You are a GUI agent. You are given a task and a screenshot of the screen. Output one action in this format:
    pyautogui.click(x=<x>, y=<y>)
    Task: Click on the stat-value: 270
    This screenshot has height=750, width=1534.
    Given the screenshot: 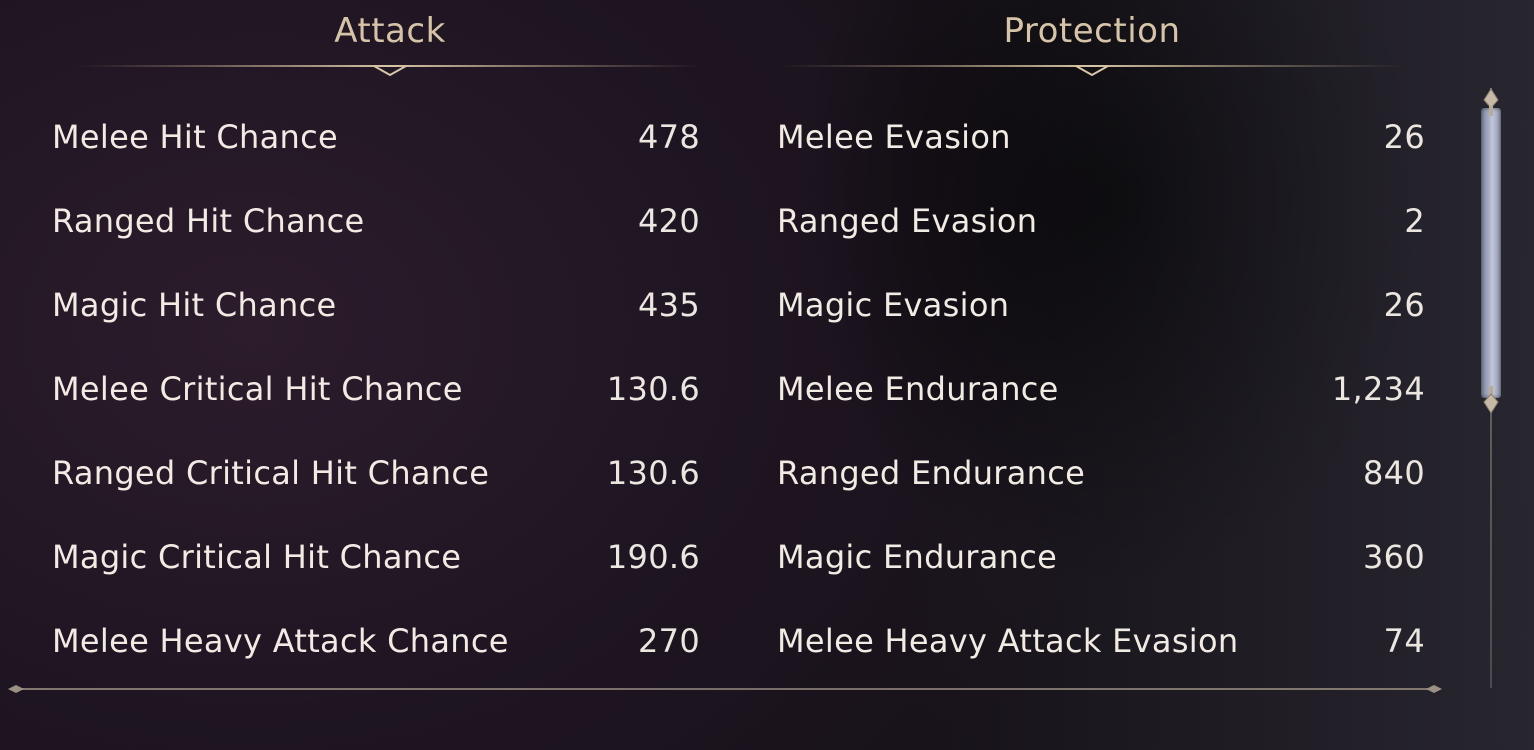 What is the action you would take?
    pyautogui.click(x=669, y=641)
    